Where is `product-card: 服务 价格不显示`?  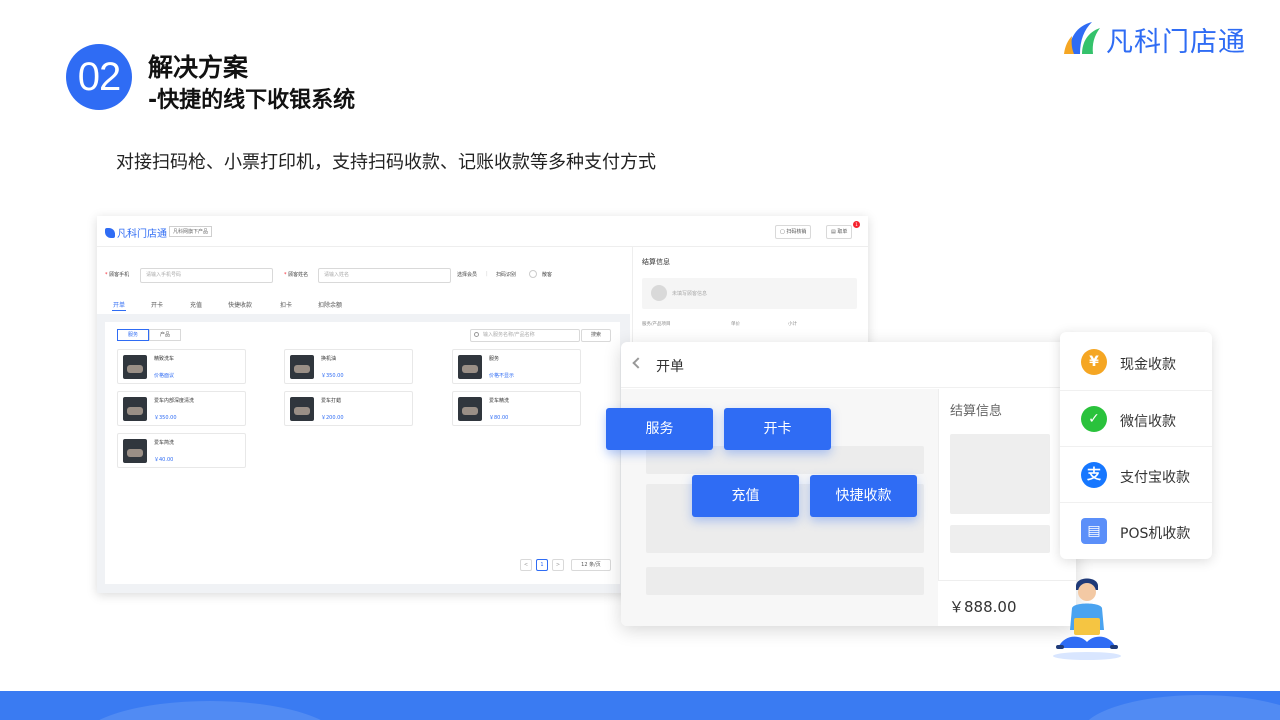
product-card: 服务 价格不显示 is located at coordinates (516, 366).